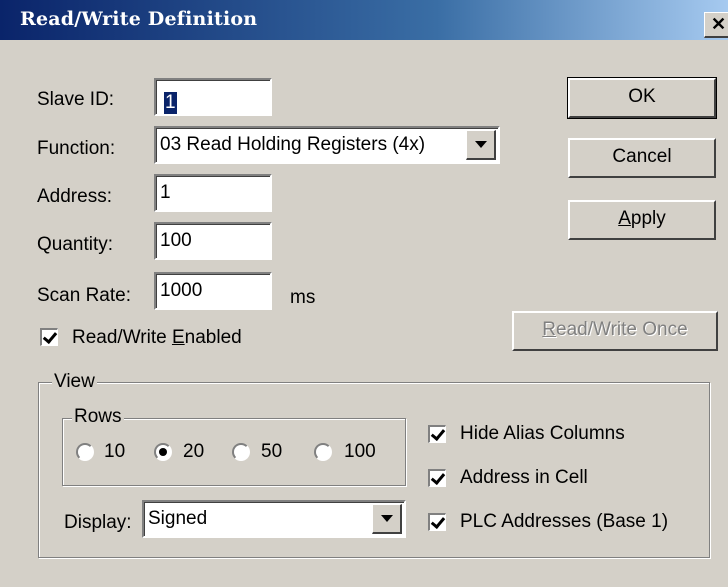 This screenshot has width=728, height=587. Describe the element at coordinates (76, 148) in the screenshot. I see `function-label: Function:` at that location.